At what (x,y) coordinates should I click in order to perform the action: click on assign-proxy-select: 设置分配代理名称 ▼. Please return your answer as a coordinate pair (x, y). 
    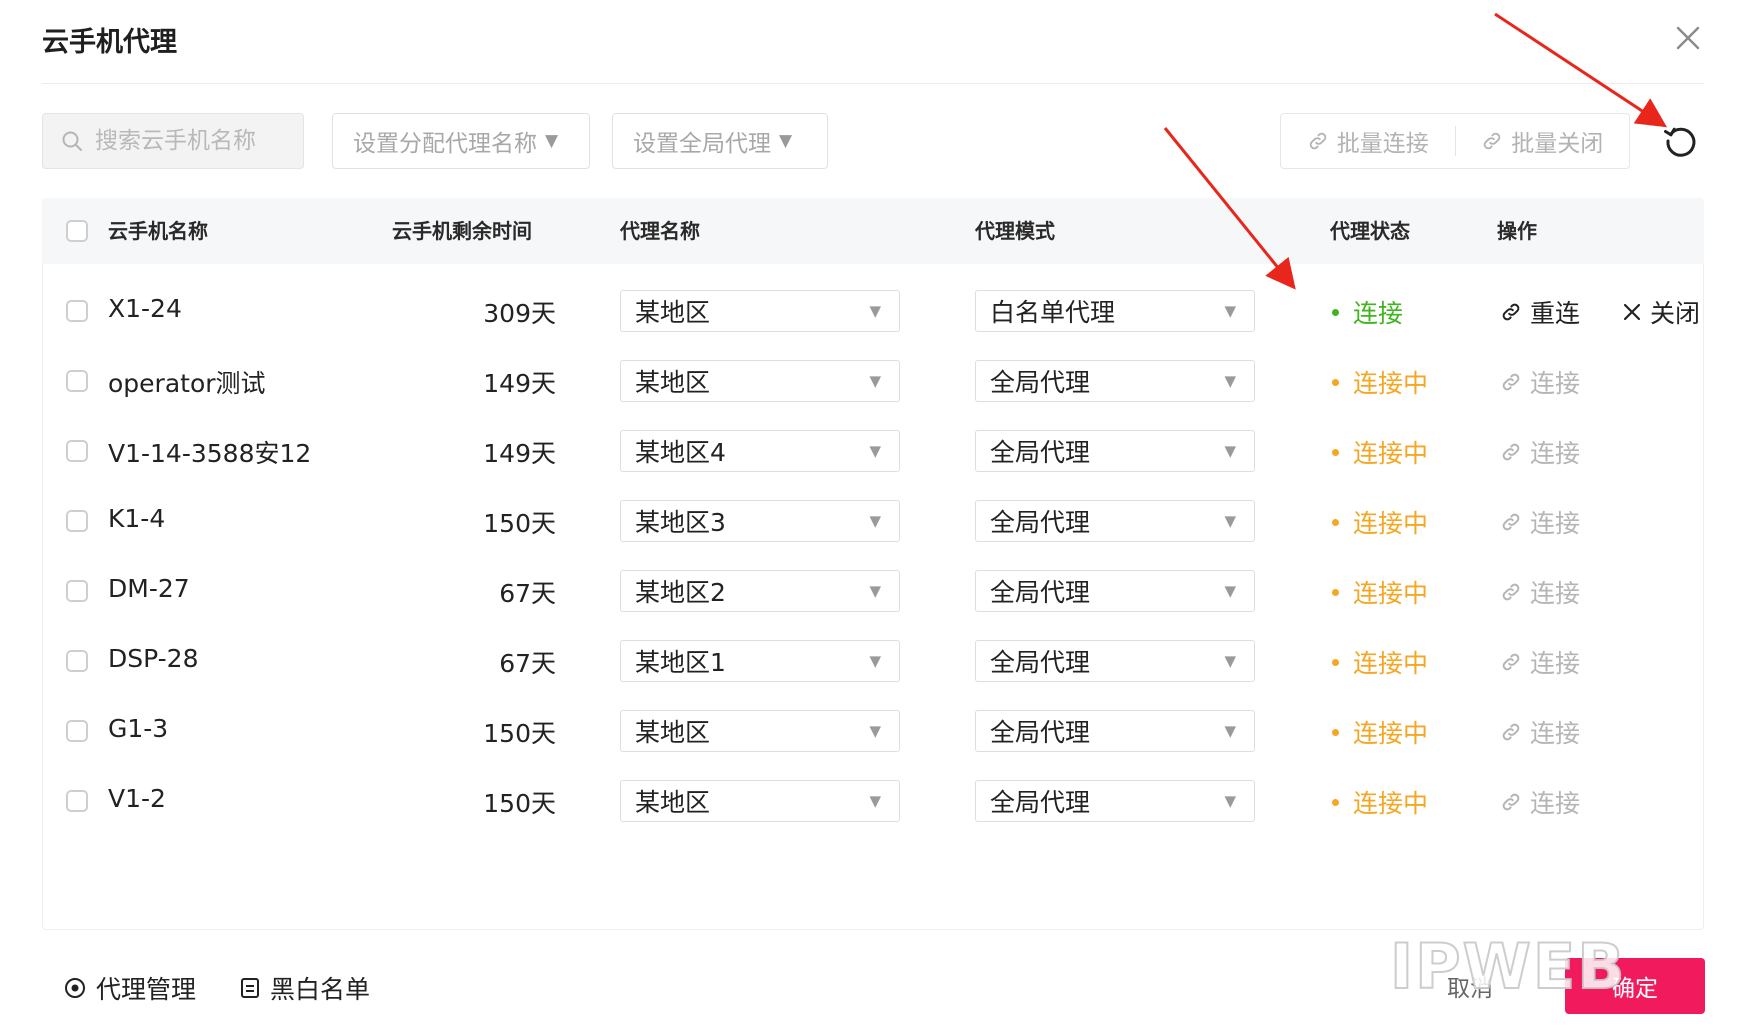
    Looking at the image, I should click on (461, 141).